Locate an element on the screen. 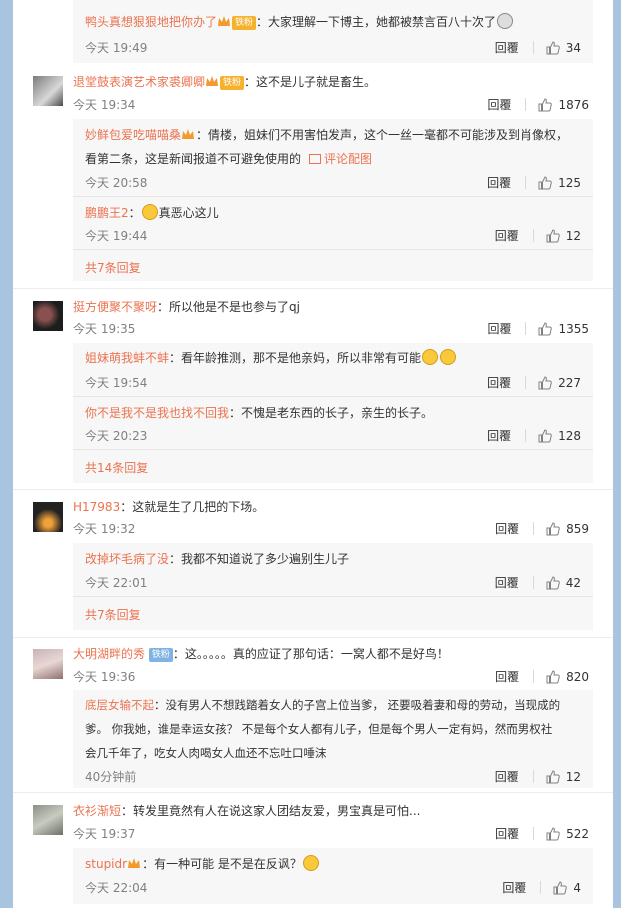 This screenshot has width=621, height=908. reply-content: ：看年龄推测，那不是他亲妈，所以非常有可能 is located at coordinates (295, 358).